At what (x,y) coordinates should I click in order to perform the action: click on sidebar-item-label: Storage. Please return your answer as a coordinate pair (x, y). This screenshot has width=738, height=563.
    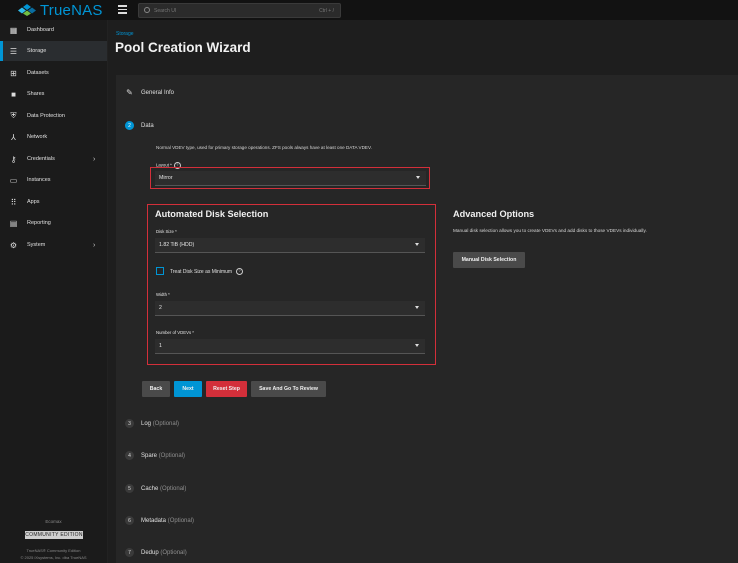
    Looking at the image, I should click on (37, 51).